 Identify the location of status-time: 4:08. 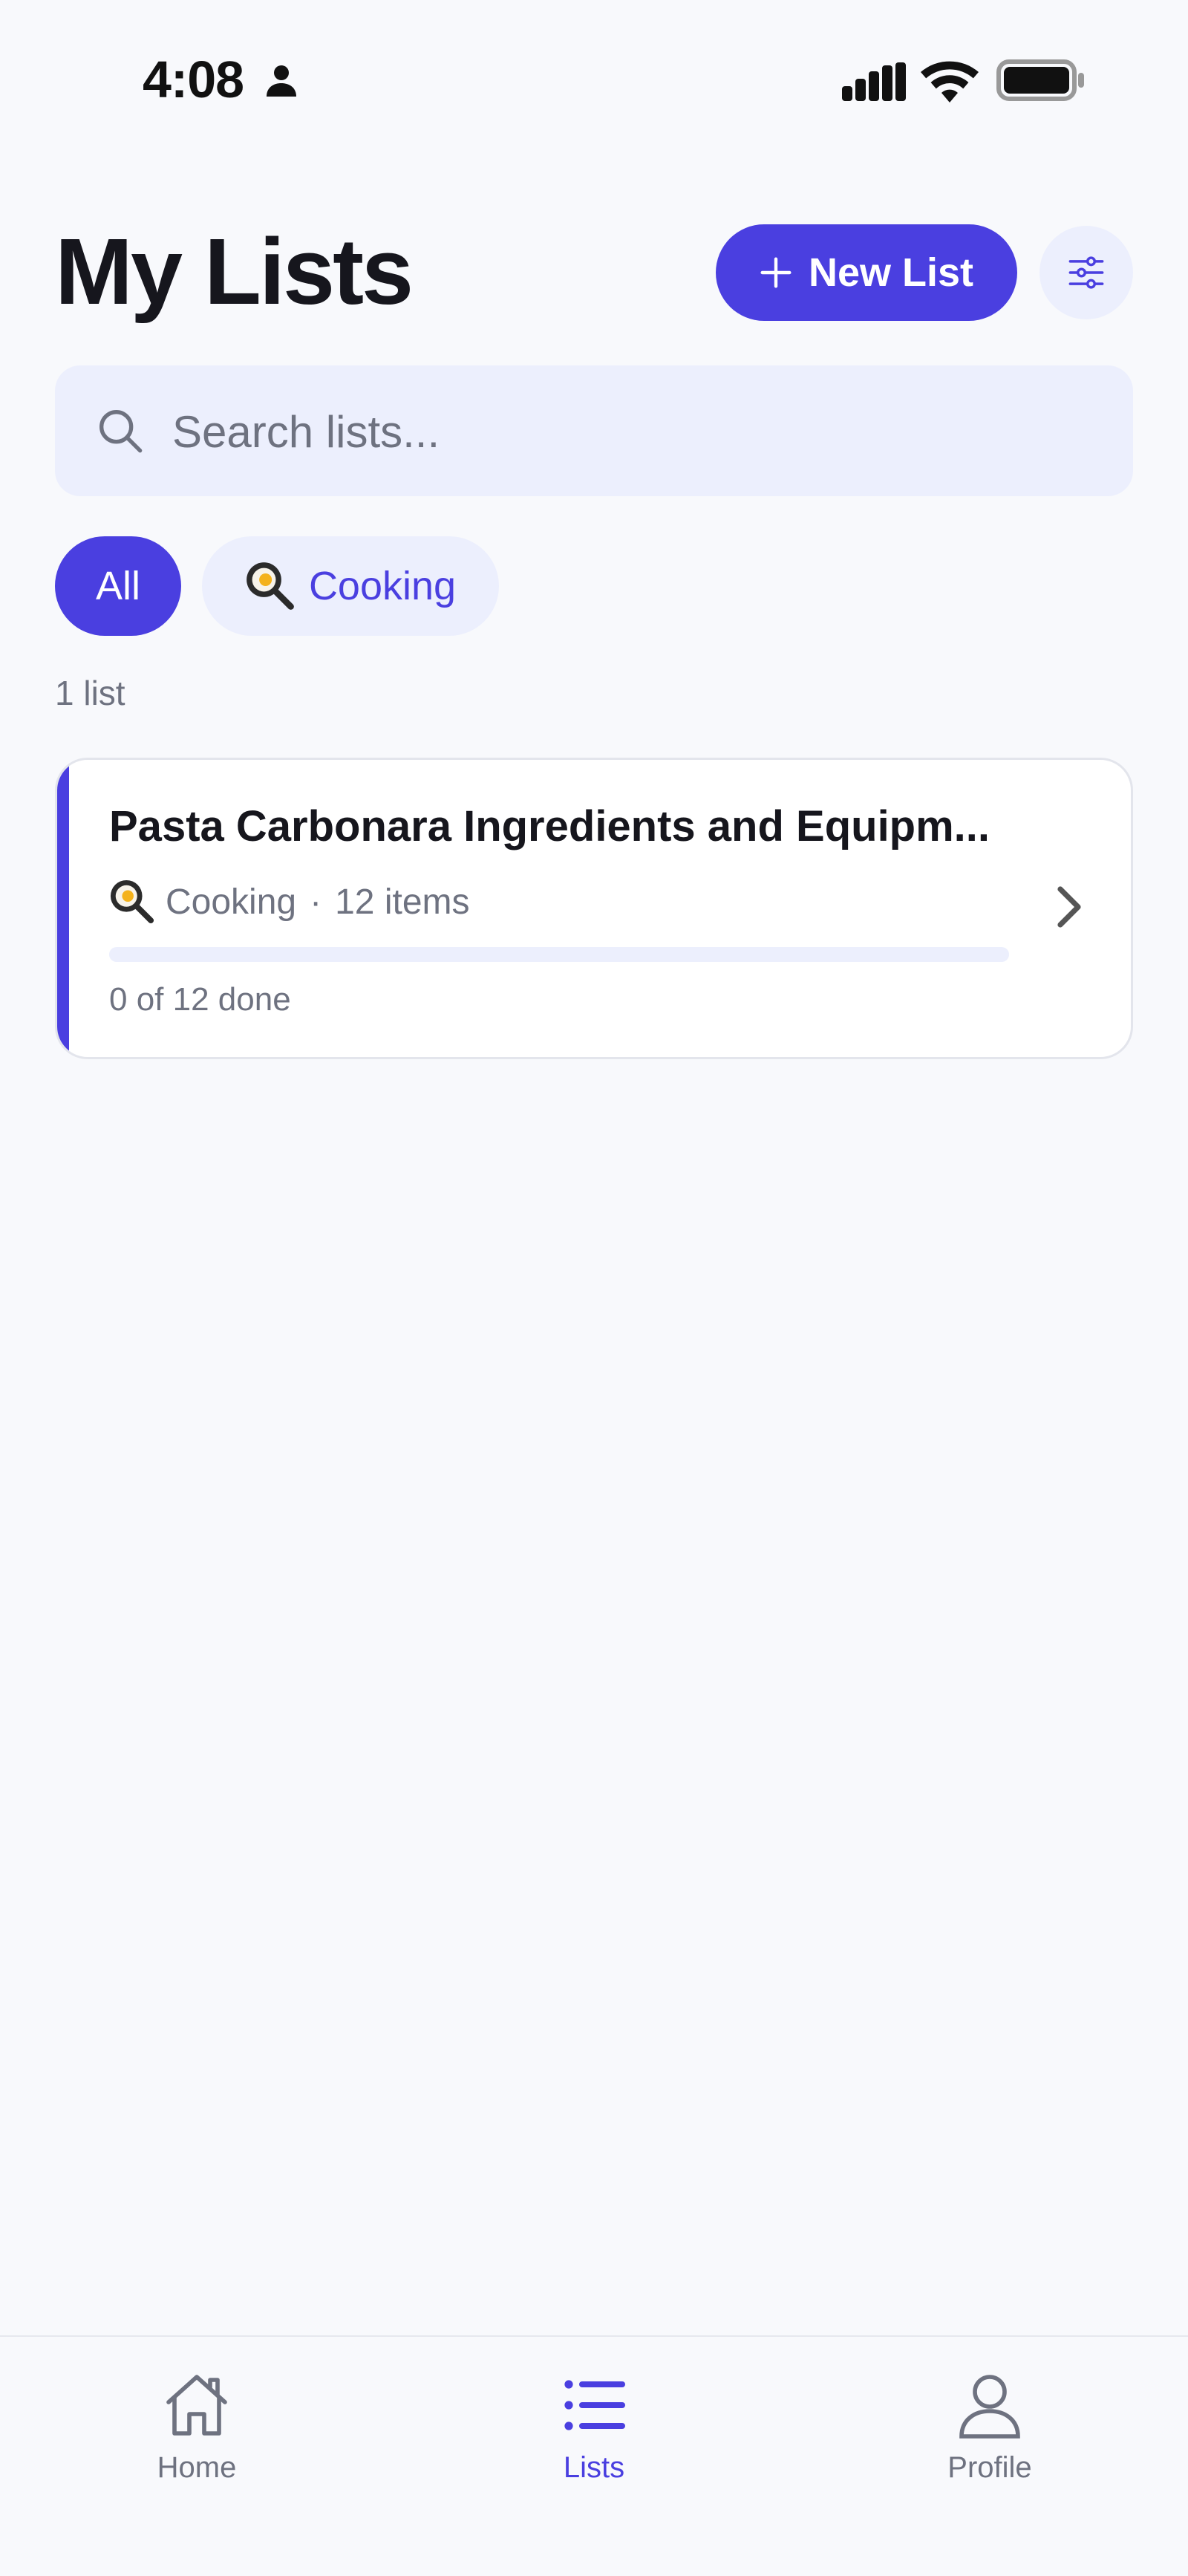
(194, 79).